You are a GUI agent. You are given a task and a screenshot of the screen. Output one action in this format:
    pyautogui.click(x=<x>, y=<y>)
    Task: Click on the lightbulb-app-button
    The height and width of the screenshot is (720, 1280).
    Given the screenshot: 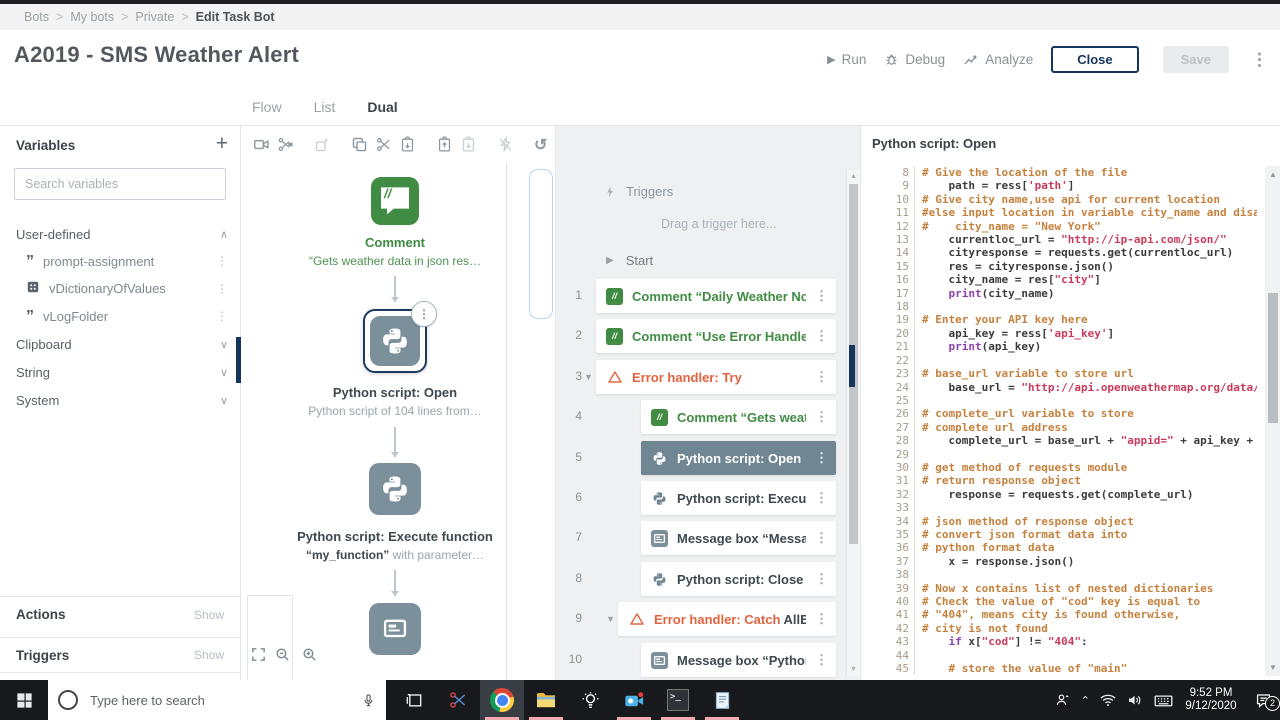 What is the action you would take?
    pyautogui.click(x=590, y=700)
    